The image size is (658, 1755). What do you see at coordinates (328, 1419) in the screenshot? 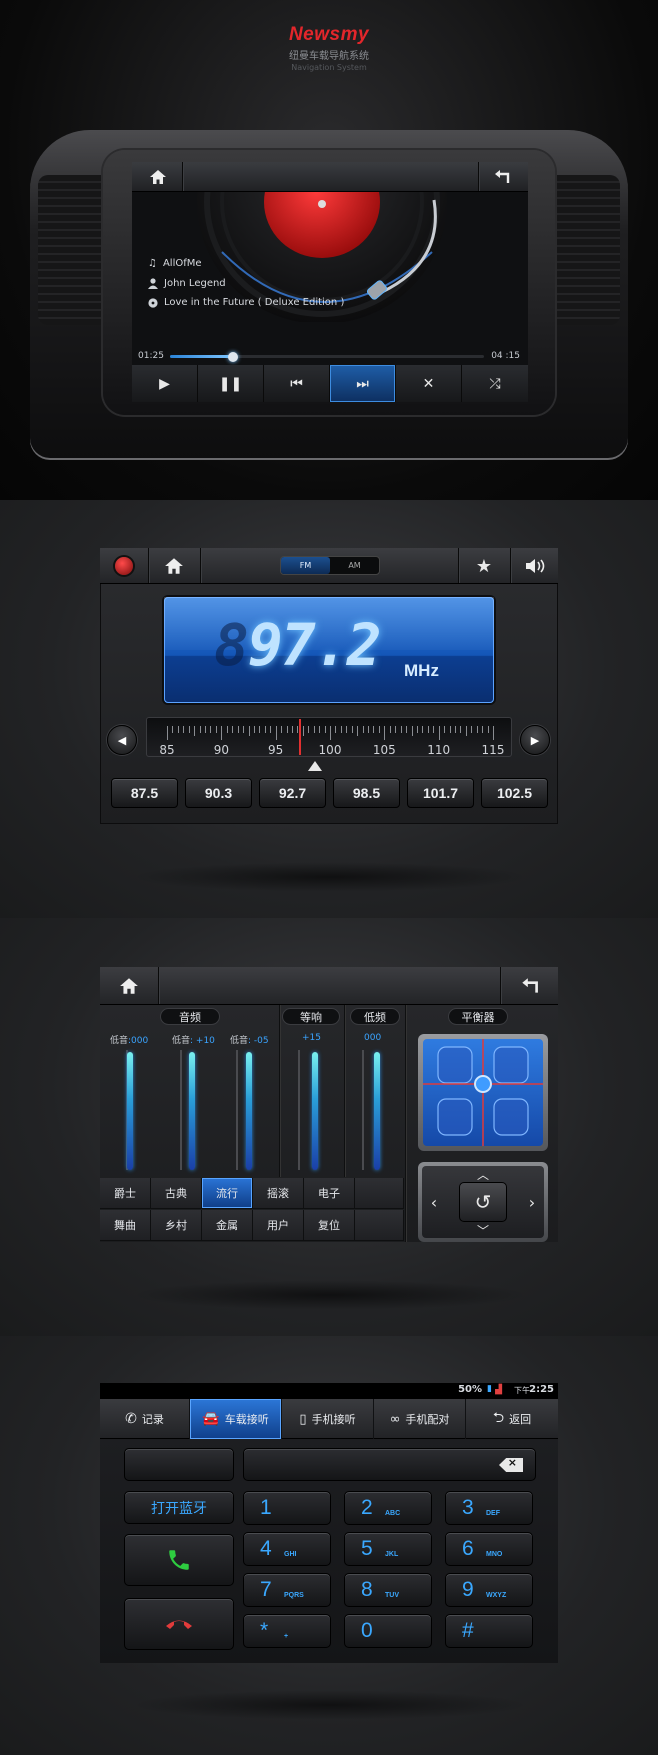
I see `tab-phone-answer: ▯ 手机接听` at bounding box center [328, 1419].